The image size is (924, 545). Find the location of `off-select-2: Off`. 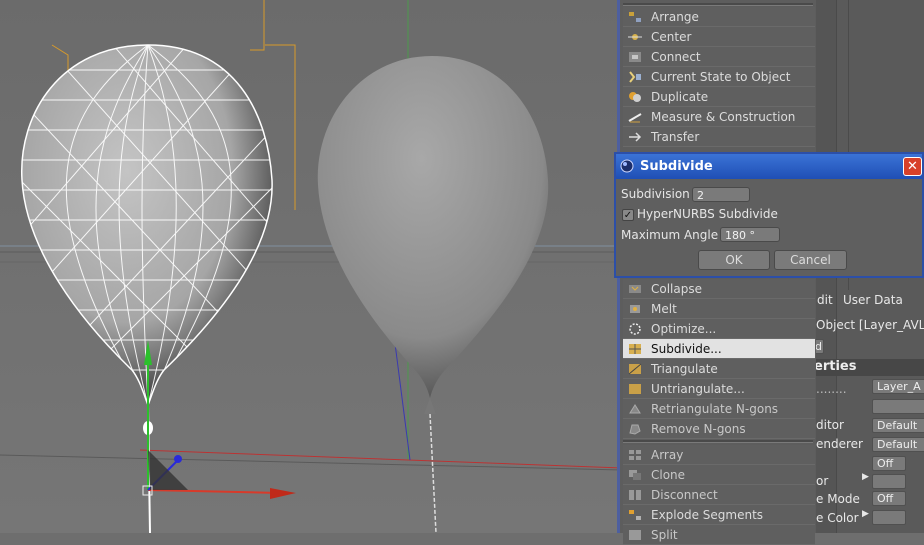

off-select-2: Off is located at coordinates (889, 498).